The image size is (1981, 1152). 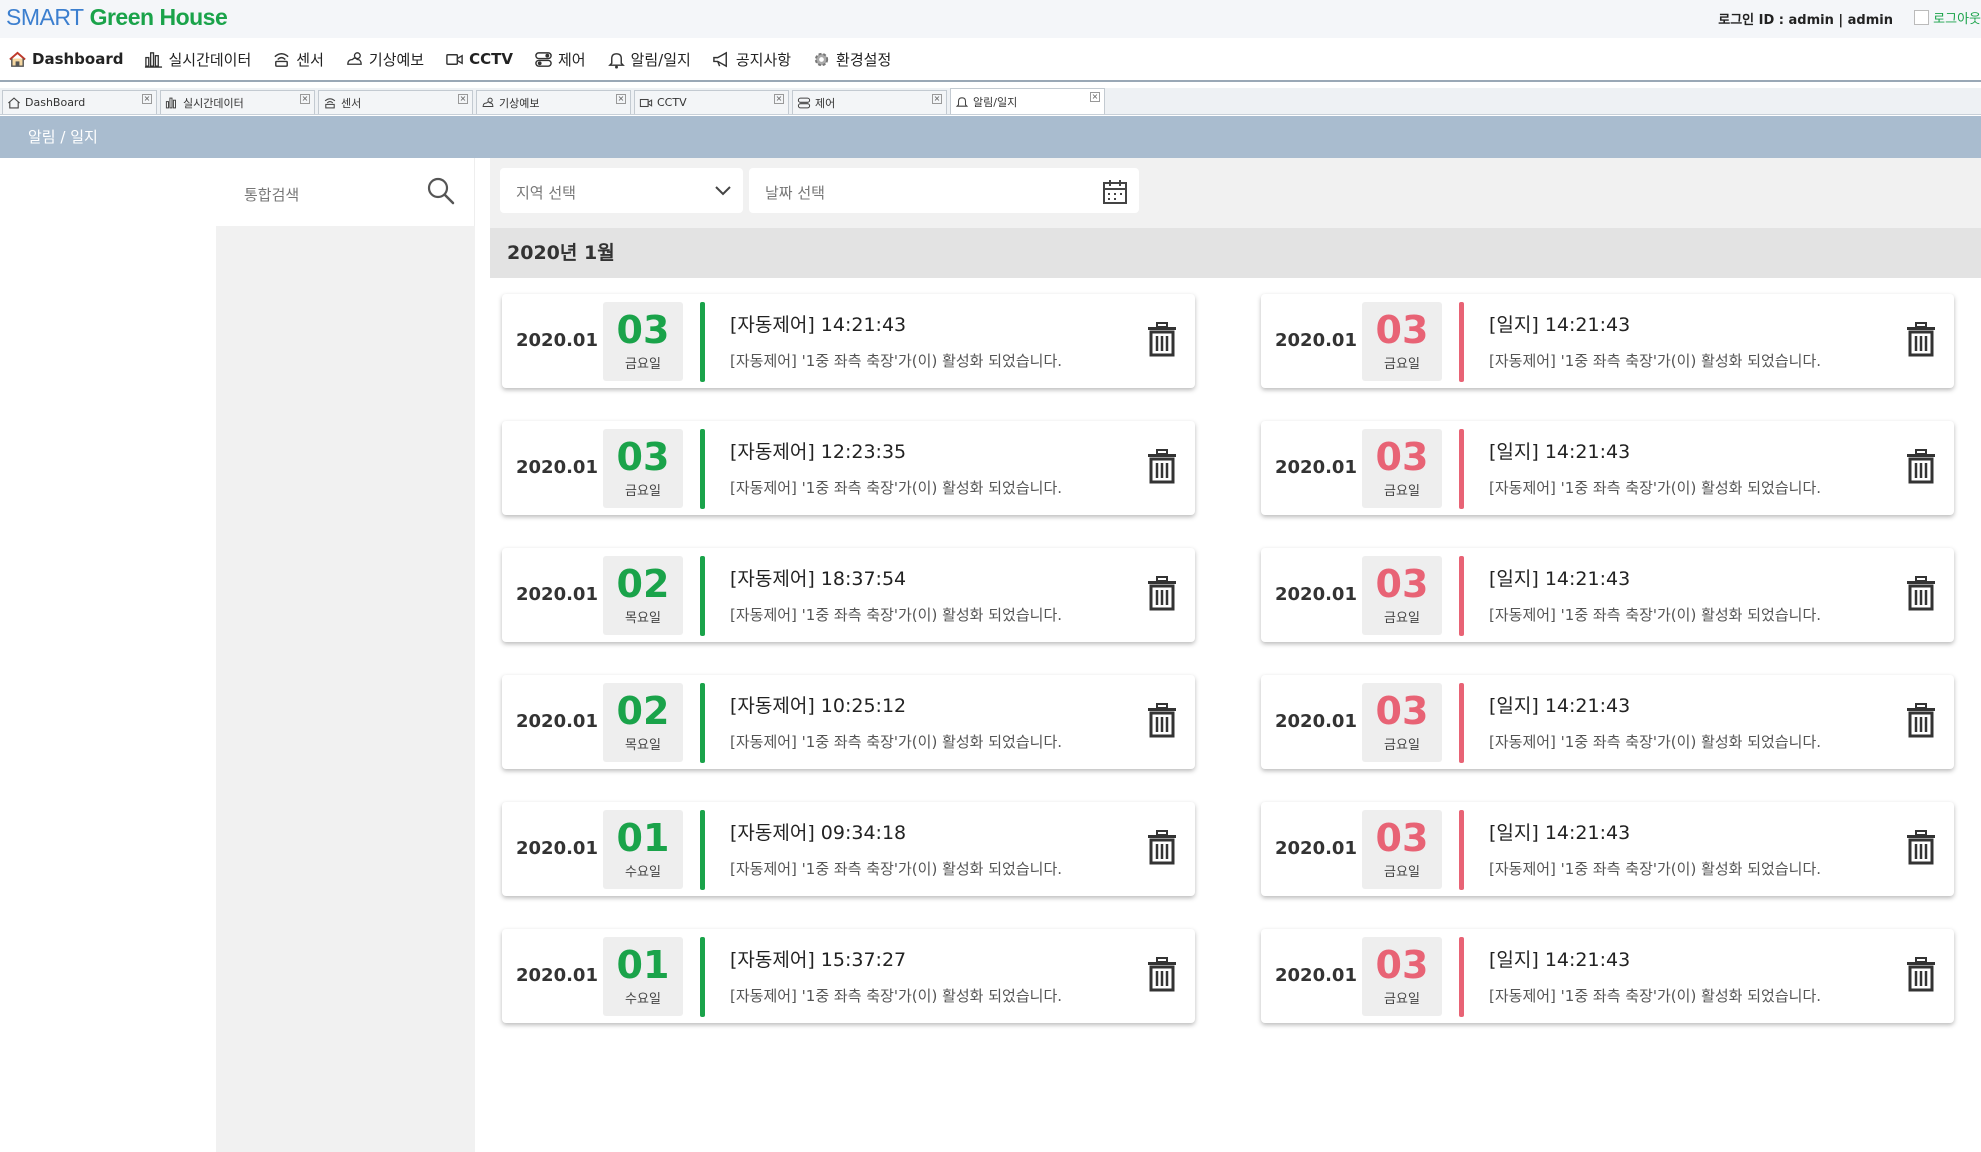 I want to click on tab-label: 센서, so click(x=351, y=103).